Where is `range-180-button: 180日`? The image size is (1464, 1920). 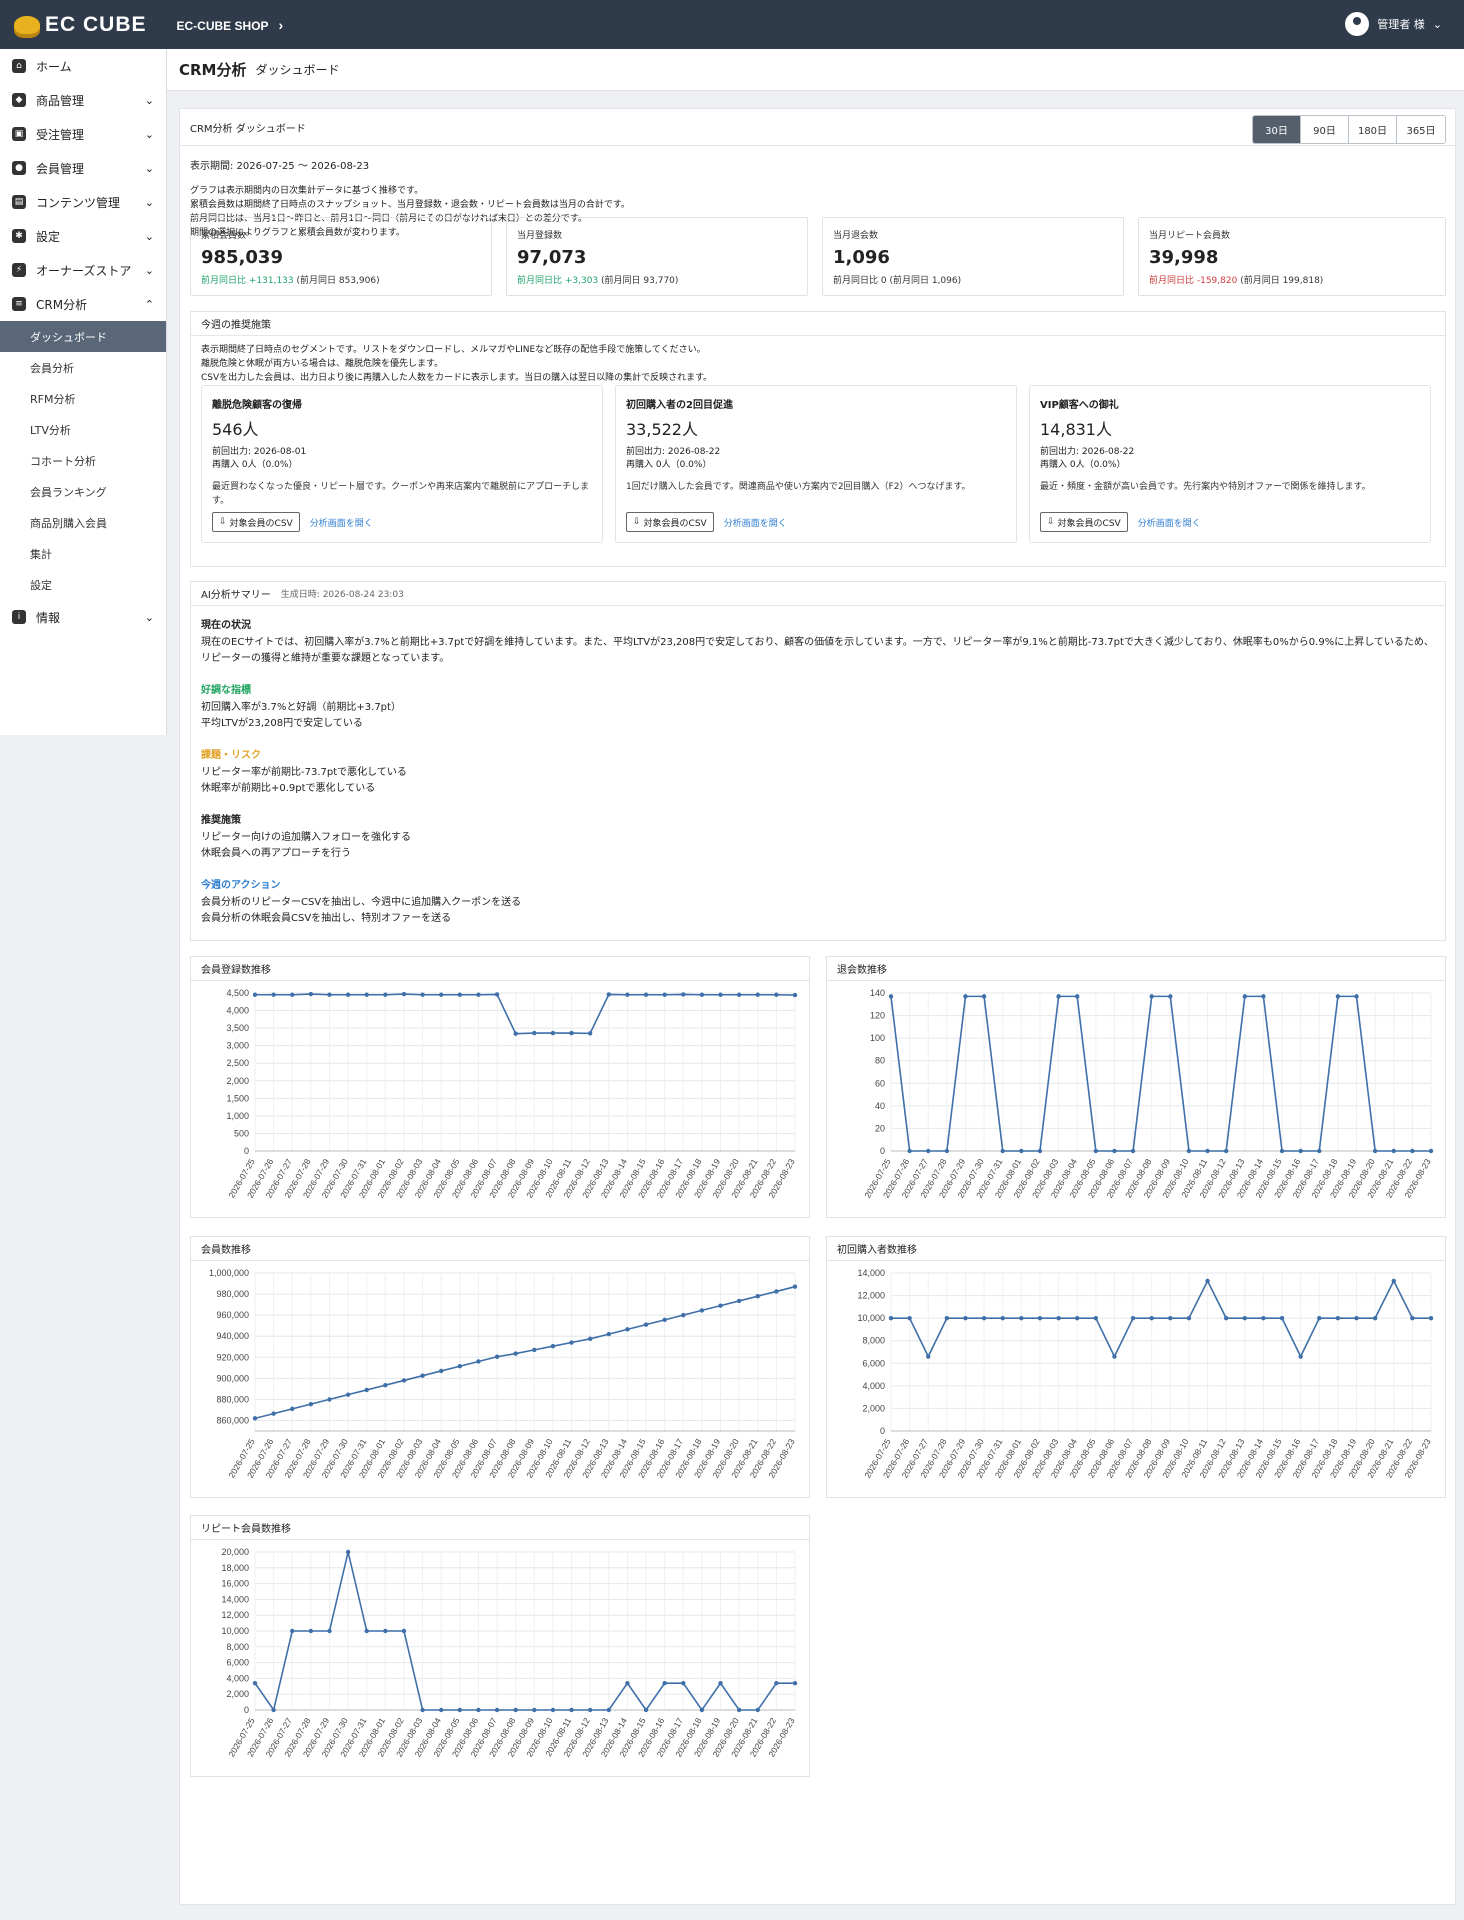
range-180-button: 180日 is located at coordinates (1373, 129).